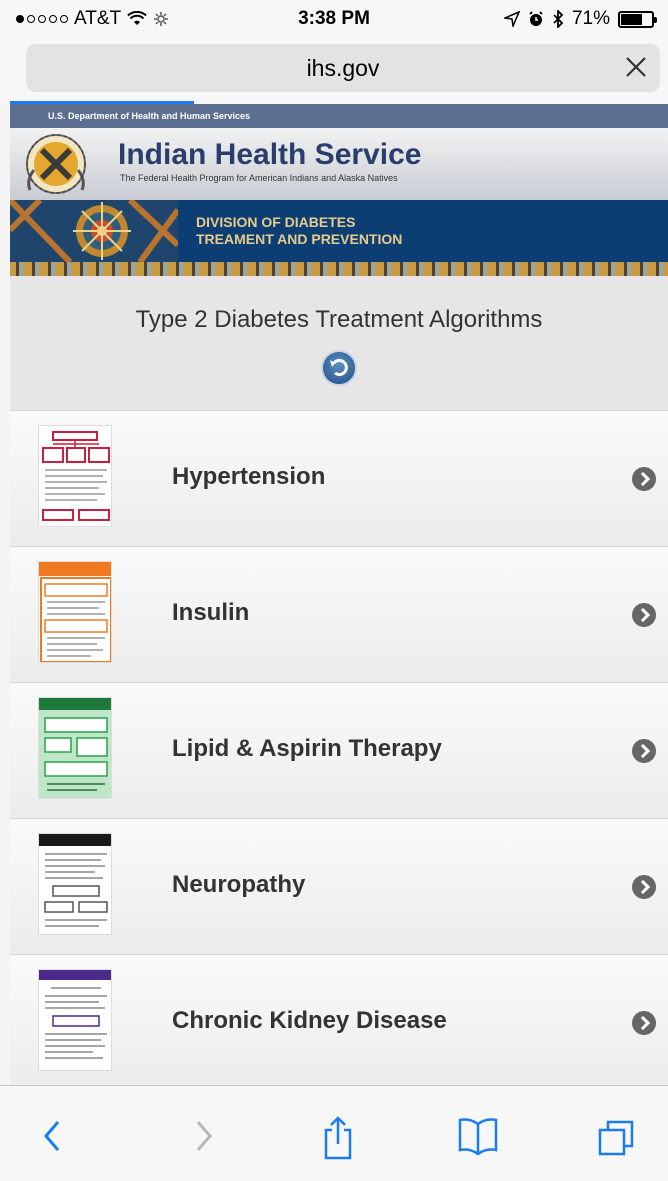  I want to click on browser-toolbar, so click(334, 1133).